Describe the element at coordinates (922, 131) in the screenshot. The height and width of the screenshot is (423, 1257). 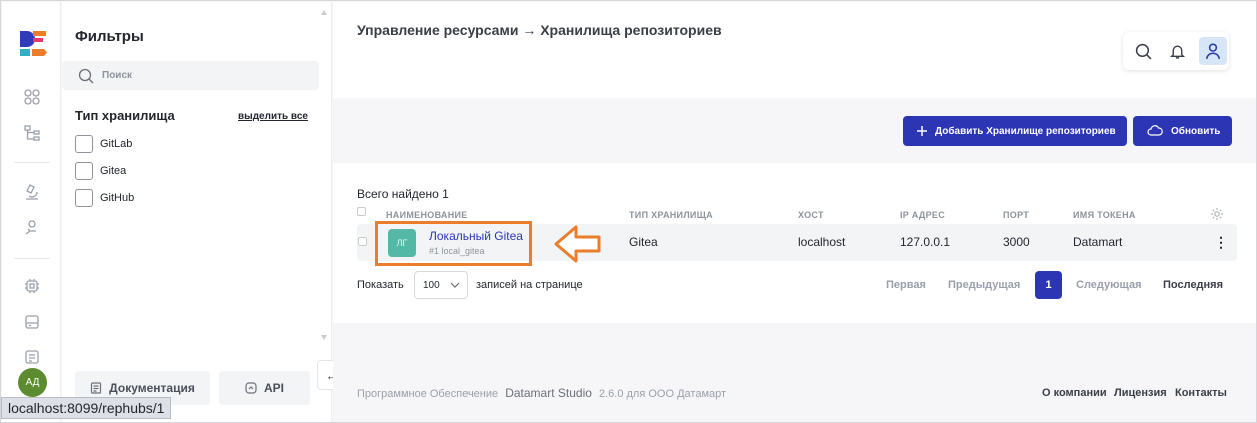
I see `plus-icon` at that location.